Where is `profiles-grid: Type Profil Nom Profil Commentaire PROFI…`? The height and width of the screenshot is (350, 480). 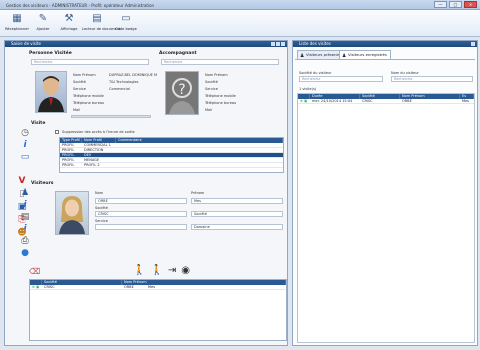
profiles-grid: Type Profil Nom Profil Commentaire PROFI… is located at coordinates (171, 155).